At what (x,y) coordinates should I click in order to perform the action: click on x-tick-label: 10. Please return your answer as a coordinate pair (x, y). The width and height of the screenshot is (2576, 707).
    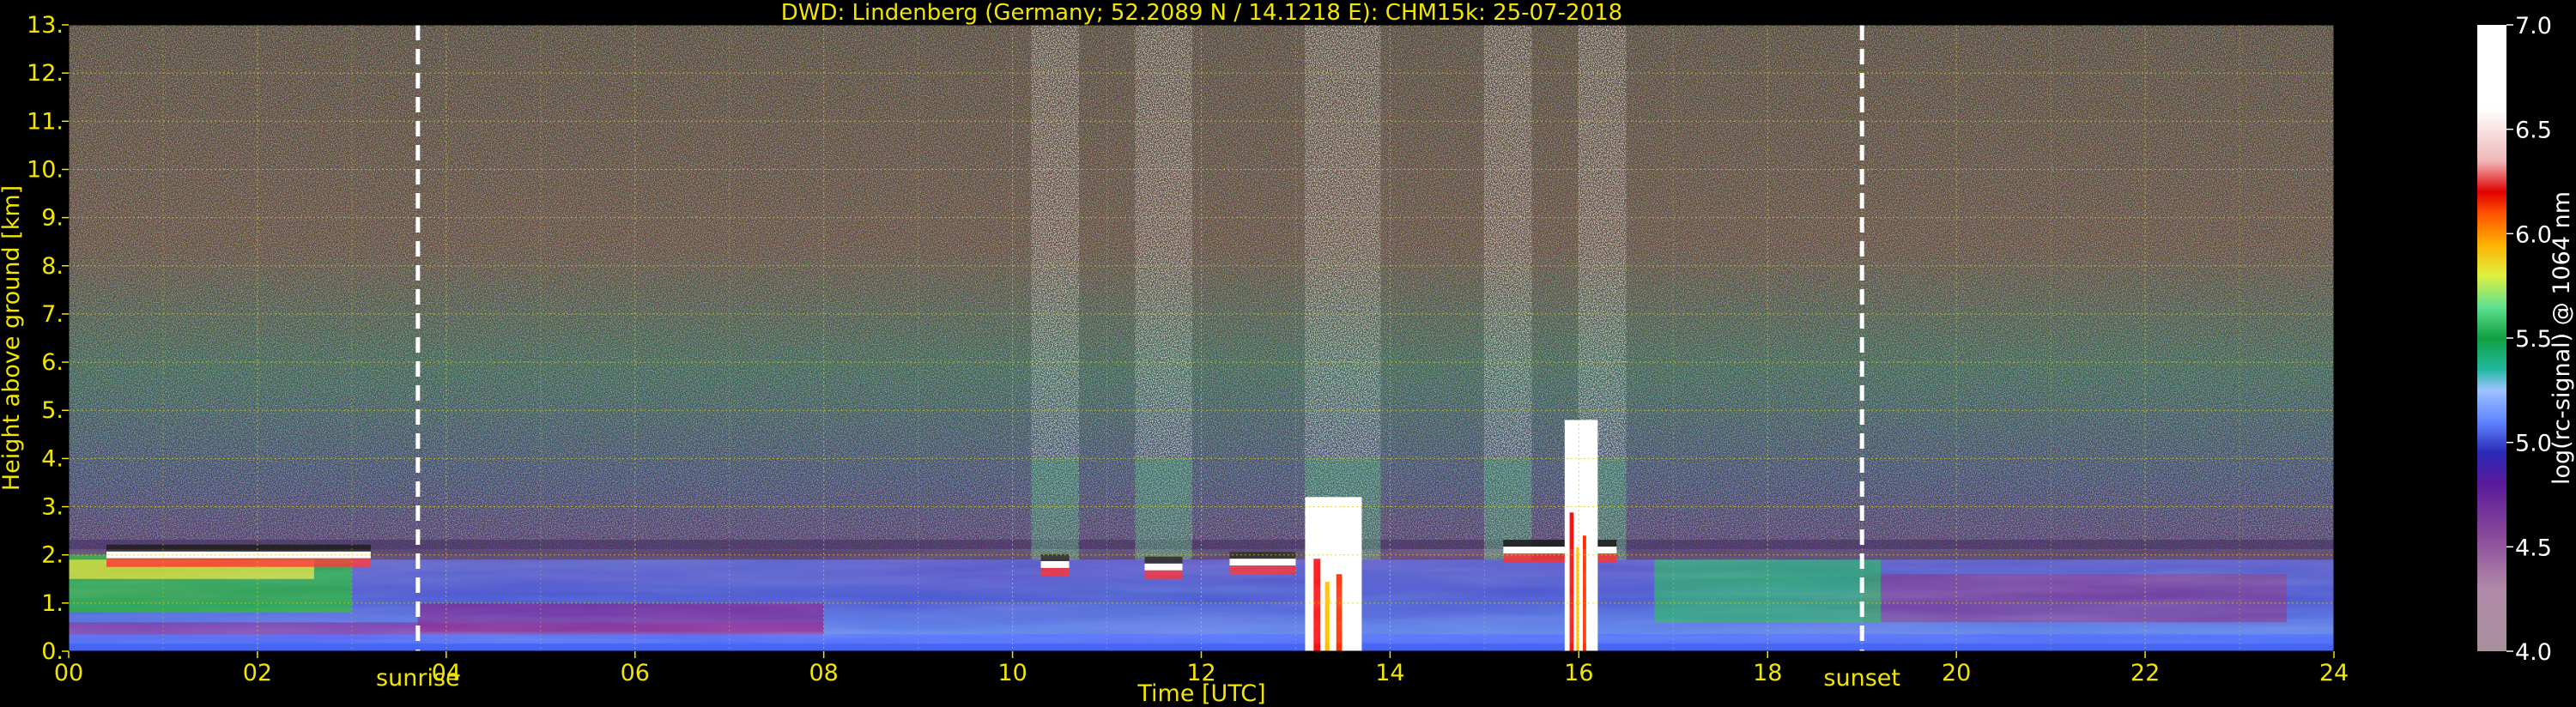
    Looking at the image, I should click on (1012, 673).